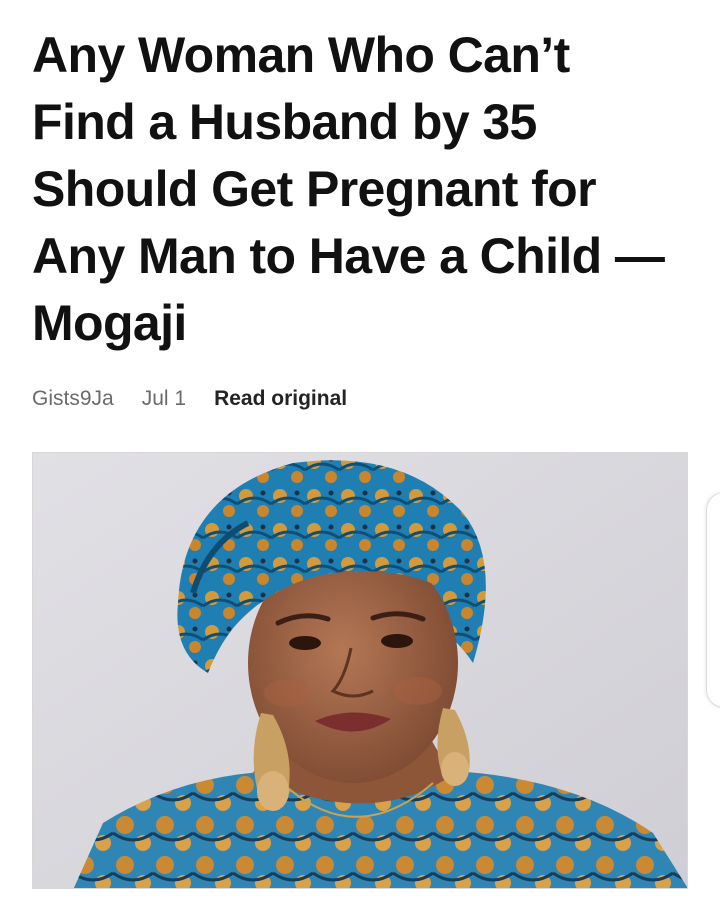 The image size is (720, 903). Describe the element at coordinates (189, 399) in the screenshot. I see `article-meta: Gists9Ja Jul 1 Read original` at that location.